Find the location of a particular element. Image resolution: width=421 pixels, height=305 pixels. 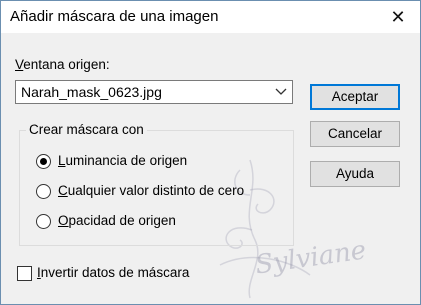

accept-button: Aceptar is located at coordinates (355, 97).